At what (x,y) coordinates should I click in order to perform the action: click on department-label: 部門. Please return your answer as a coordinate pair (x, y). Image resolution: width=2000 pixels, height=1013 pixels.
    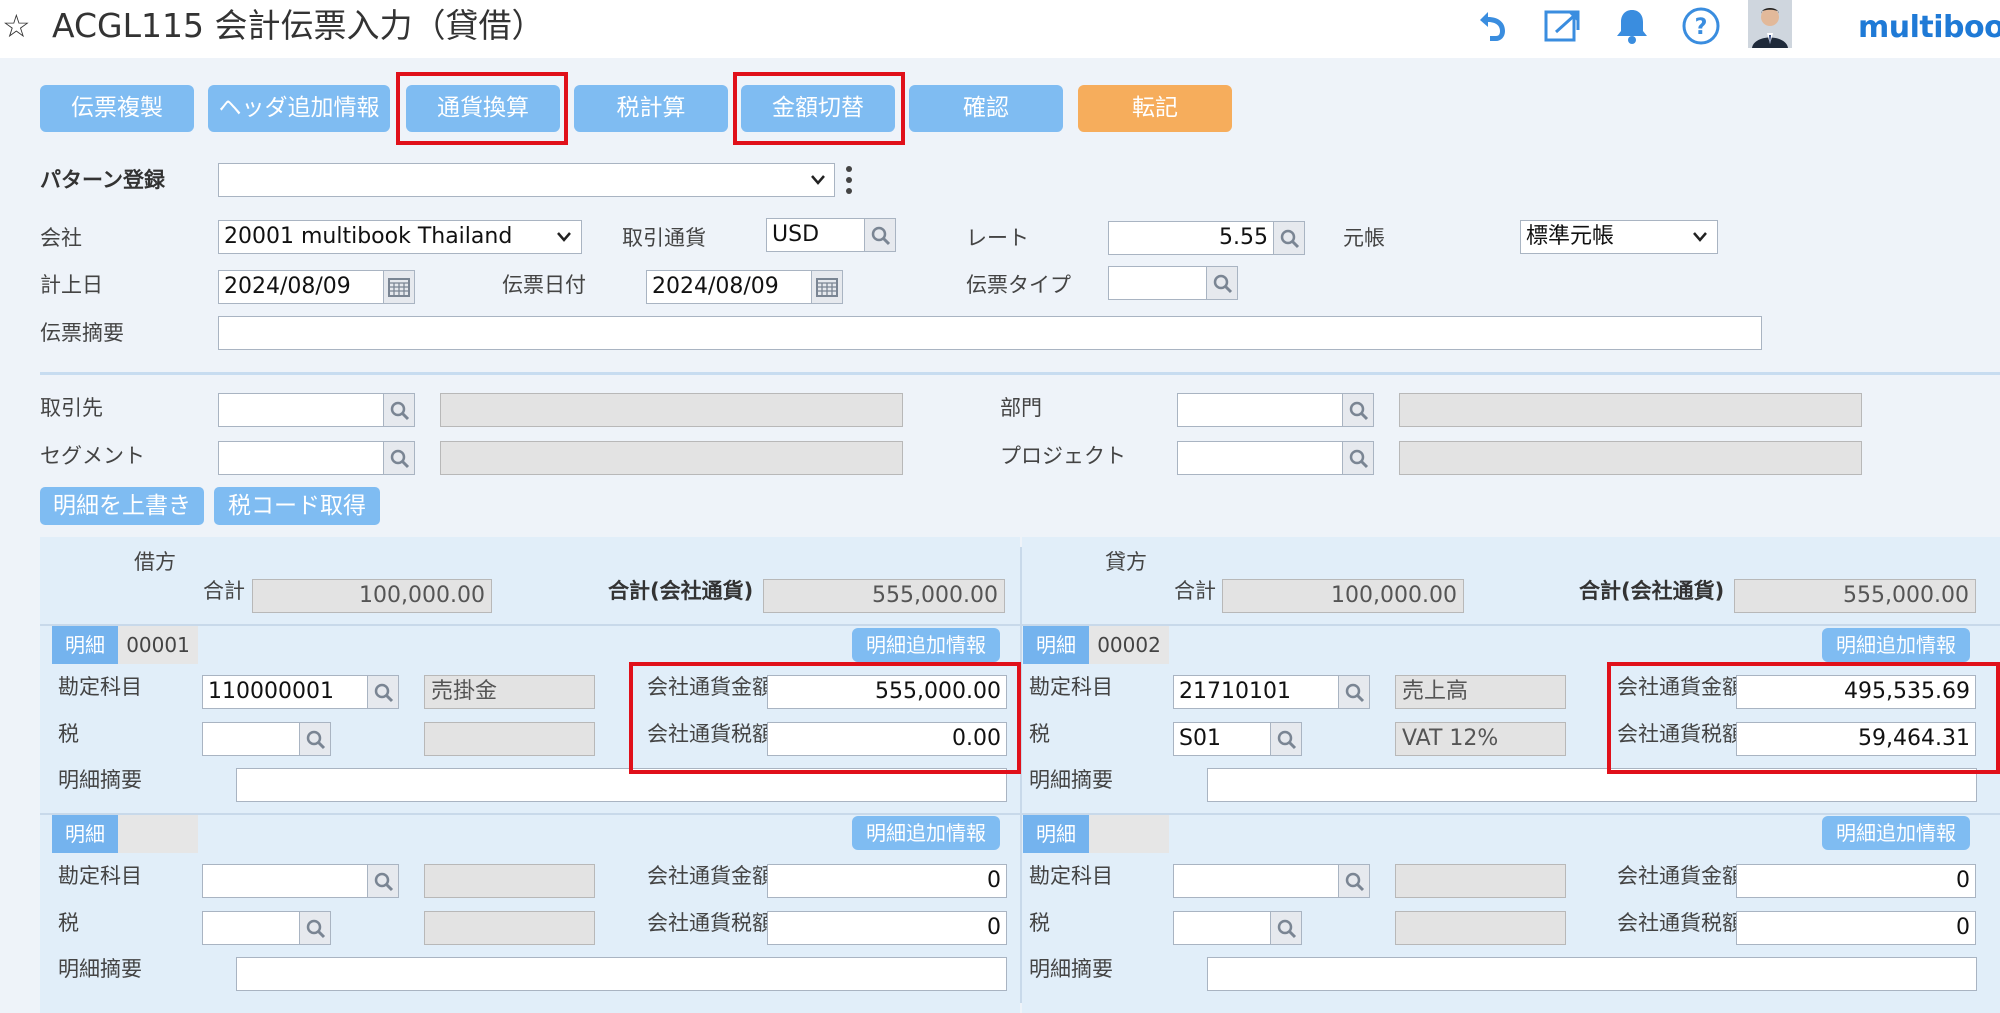
    Looking at the image, I should click on (1021, 408).